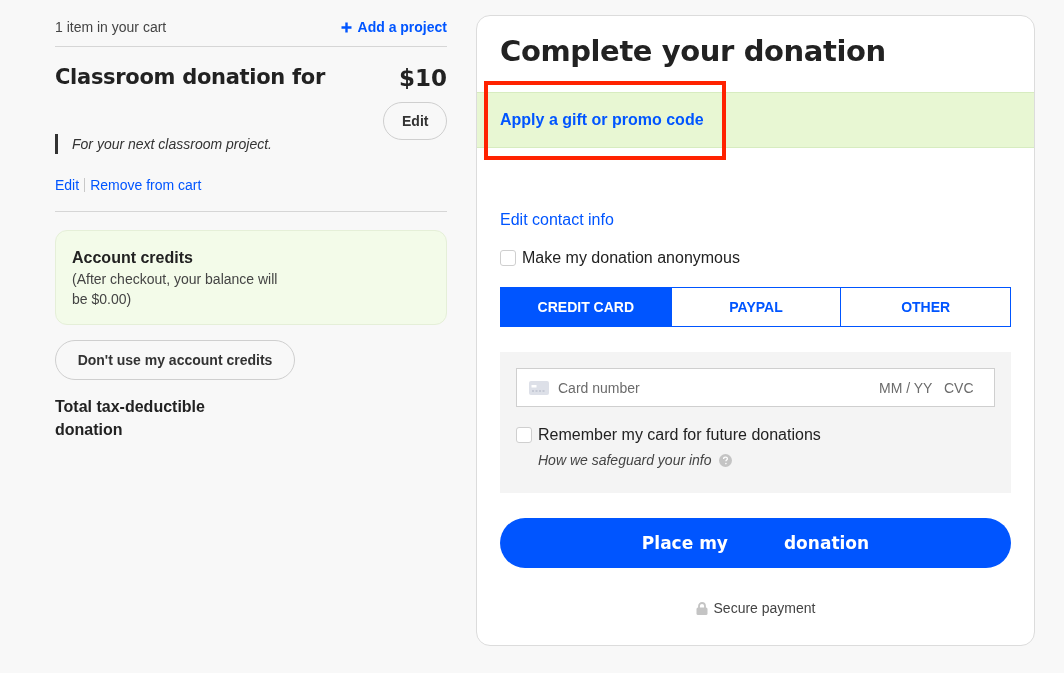 The width and height of the screenshot is (1064, 673). What do you see at coordinates (959, 387) in the screenshot?
I see `cvc-input: CVC` at bounding box center [959, 387].